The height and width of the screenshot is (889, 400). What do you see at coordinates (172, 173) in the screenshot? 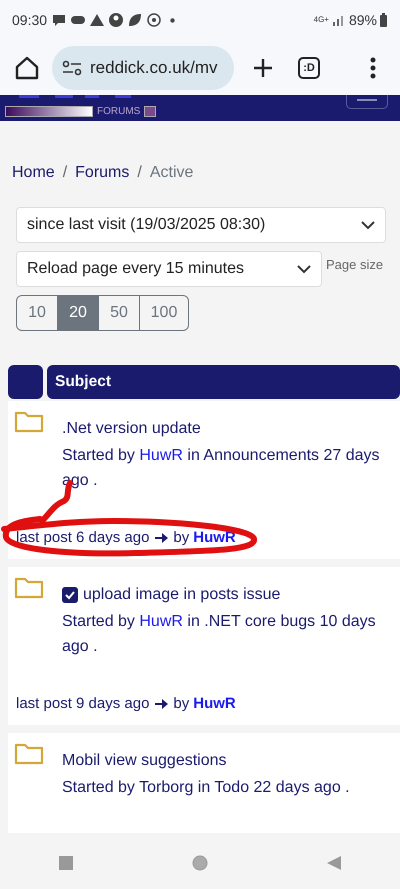
I see `breadcrumb-current: Active` at bounding box center [172, 173].